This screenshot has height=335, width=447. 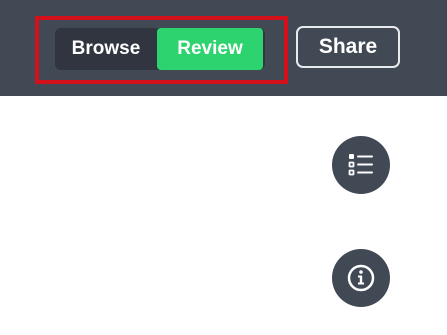 I want to click on info-icon, so click(x=361, y=278).